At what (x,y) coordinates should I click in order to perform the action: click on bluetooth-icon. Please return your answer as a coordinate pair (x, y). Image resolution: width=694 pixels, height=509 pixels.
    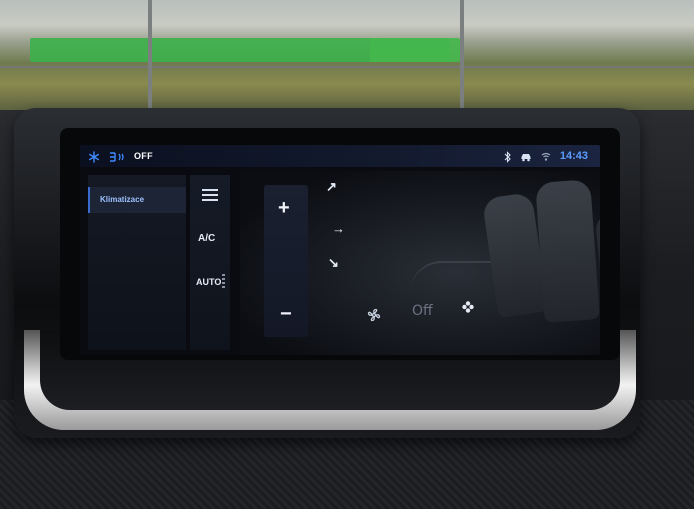
    Looking at the image, I should click on (508, 156).